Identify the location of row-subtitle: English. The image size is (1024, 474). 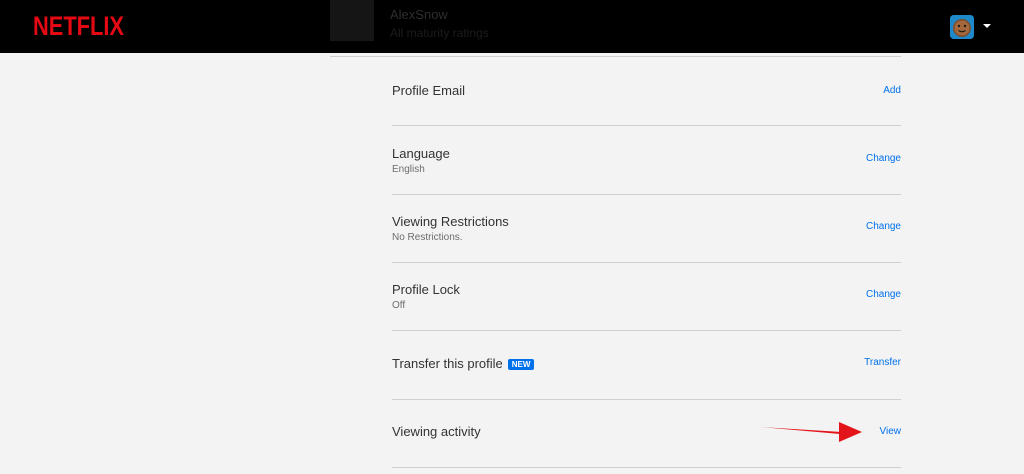
(408, 169).